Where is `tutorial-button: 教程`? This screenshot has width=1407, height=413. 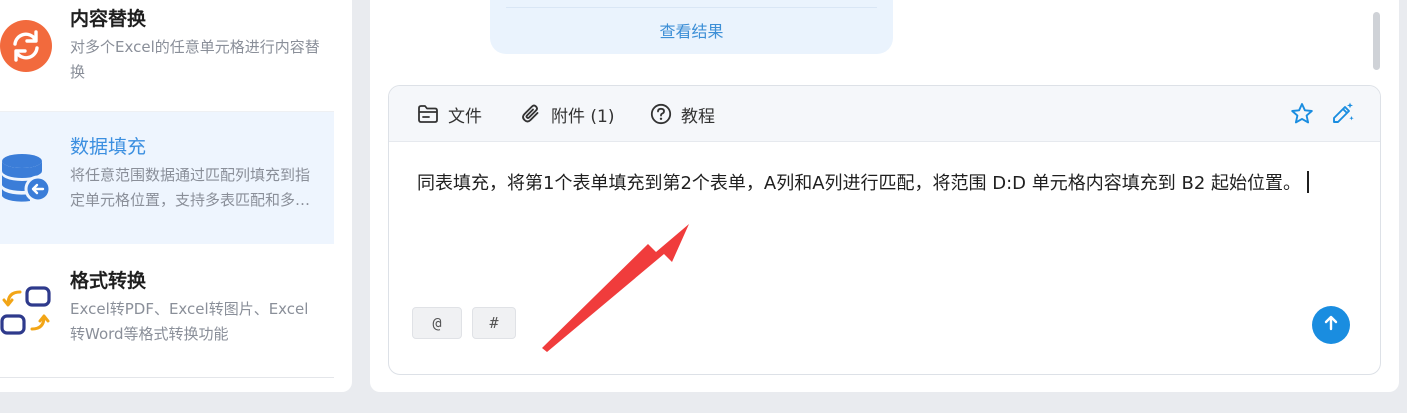
tutorial-button: 教程 is located at coordinates (682, 114).